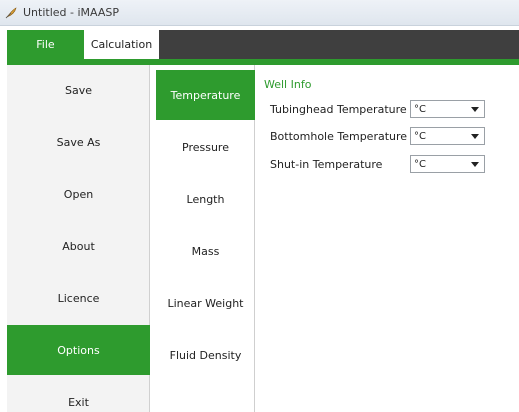  I want to click on sidebar-item-save: Save, so click(78, 90).